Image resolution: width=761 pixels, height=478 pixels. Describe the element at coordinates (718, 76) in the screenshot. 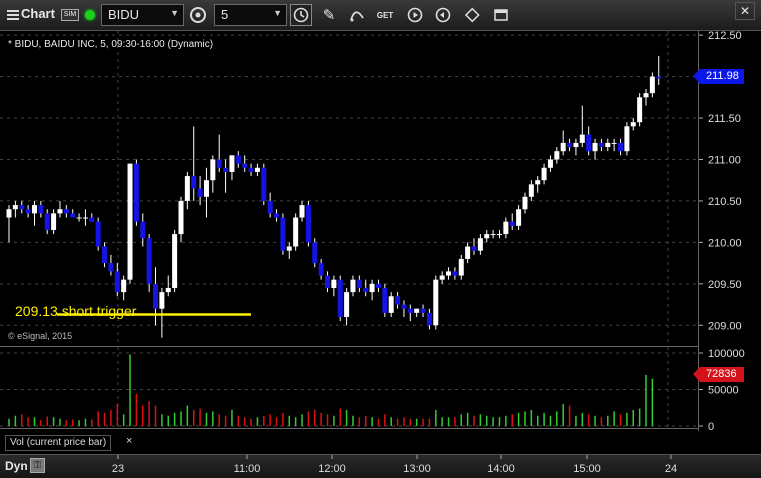

I see `last-price-tag: 211.98` at that location.